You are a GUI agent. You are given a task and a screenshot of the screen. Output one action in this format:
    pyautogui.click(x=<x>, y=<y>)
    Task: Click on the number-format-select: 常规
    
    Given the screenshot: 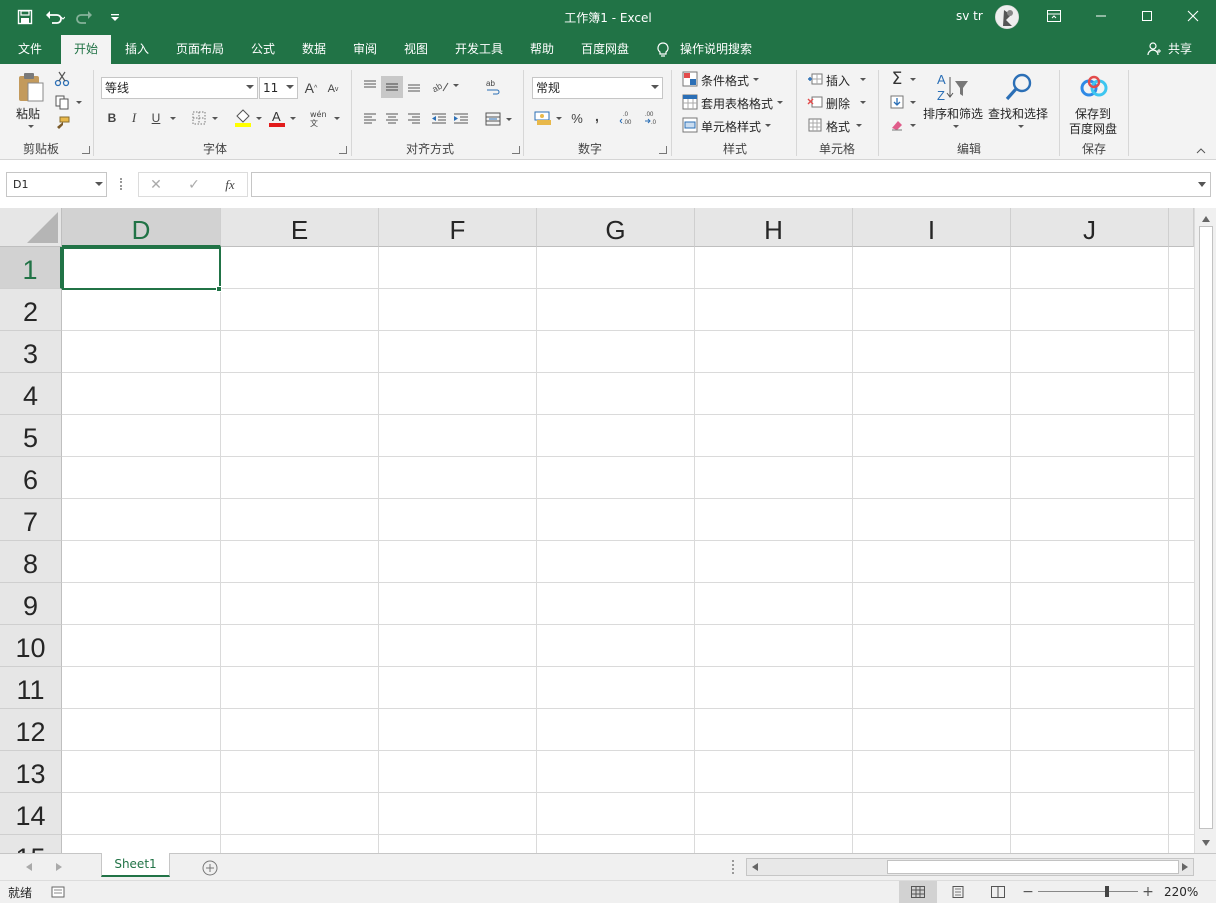 What is the action you would take?
    pyautogui.click(x=597, y=88)
    